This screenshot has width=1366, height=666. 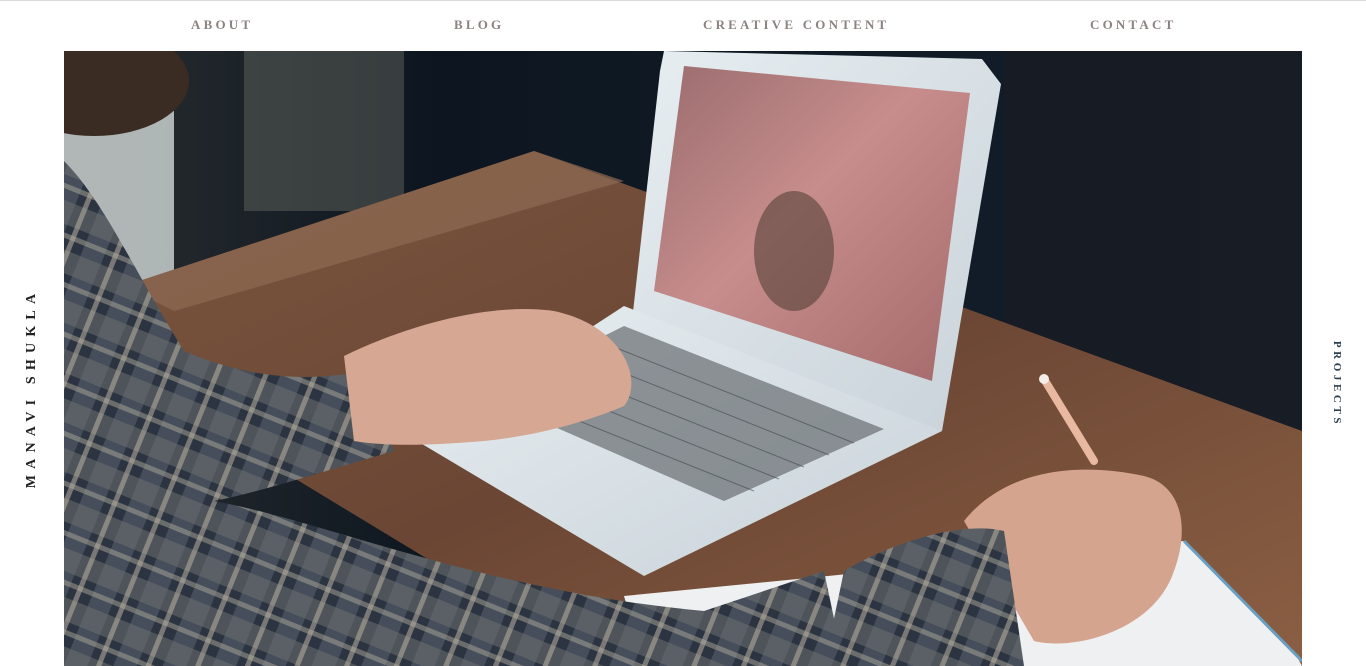 I want to click on side-link-projects: PROJECTS, so click(x=1337, y=384).